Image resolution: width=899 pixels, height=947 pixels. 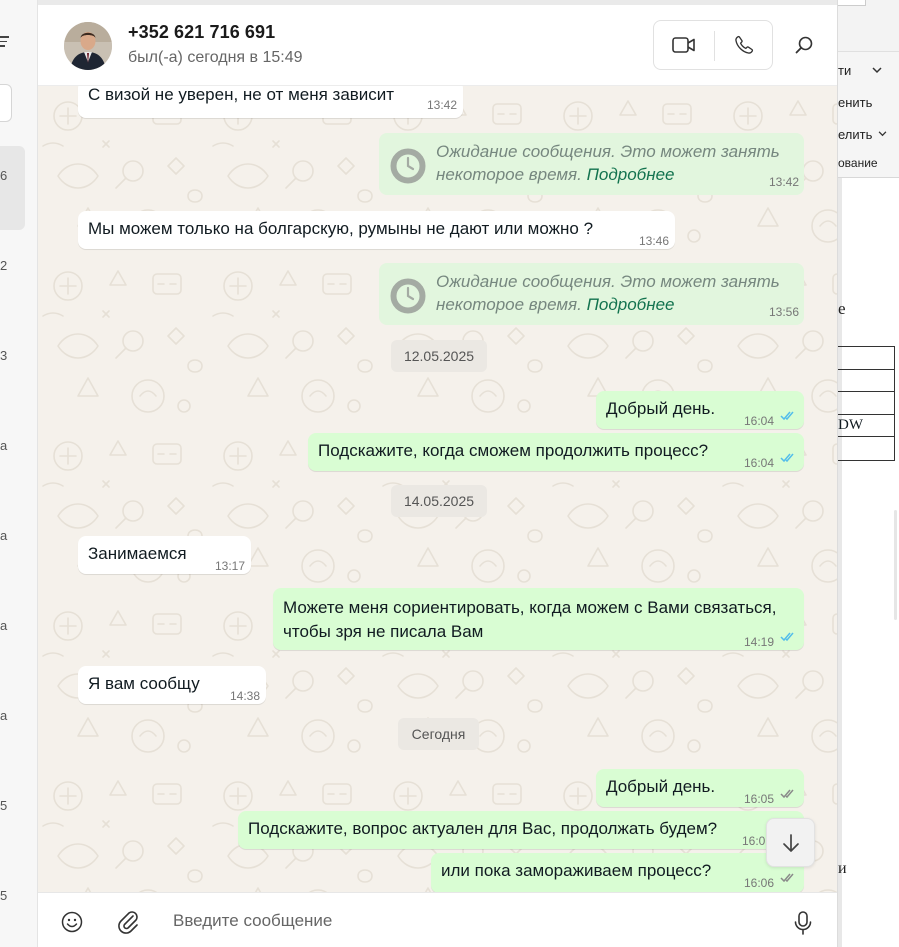 I want to click on message-text: С визой не уверен, не от меня зависит, so click(x=241, y=95).